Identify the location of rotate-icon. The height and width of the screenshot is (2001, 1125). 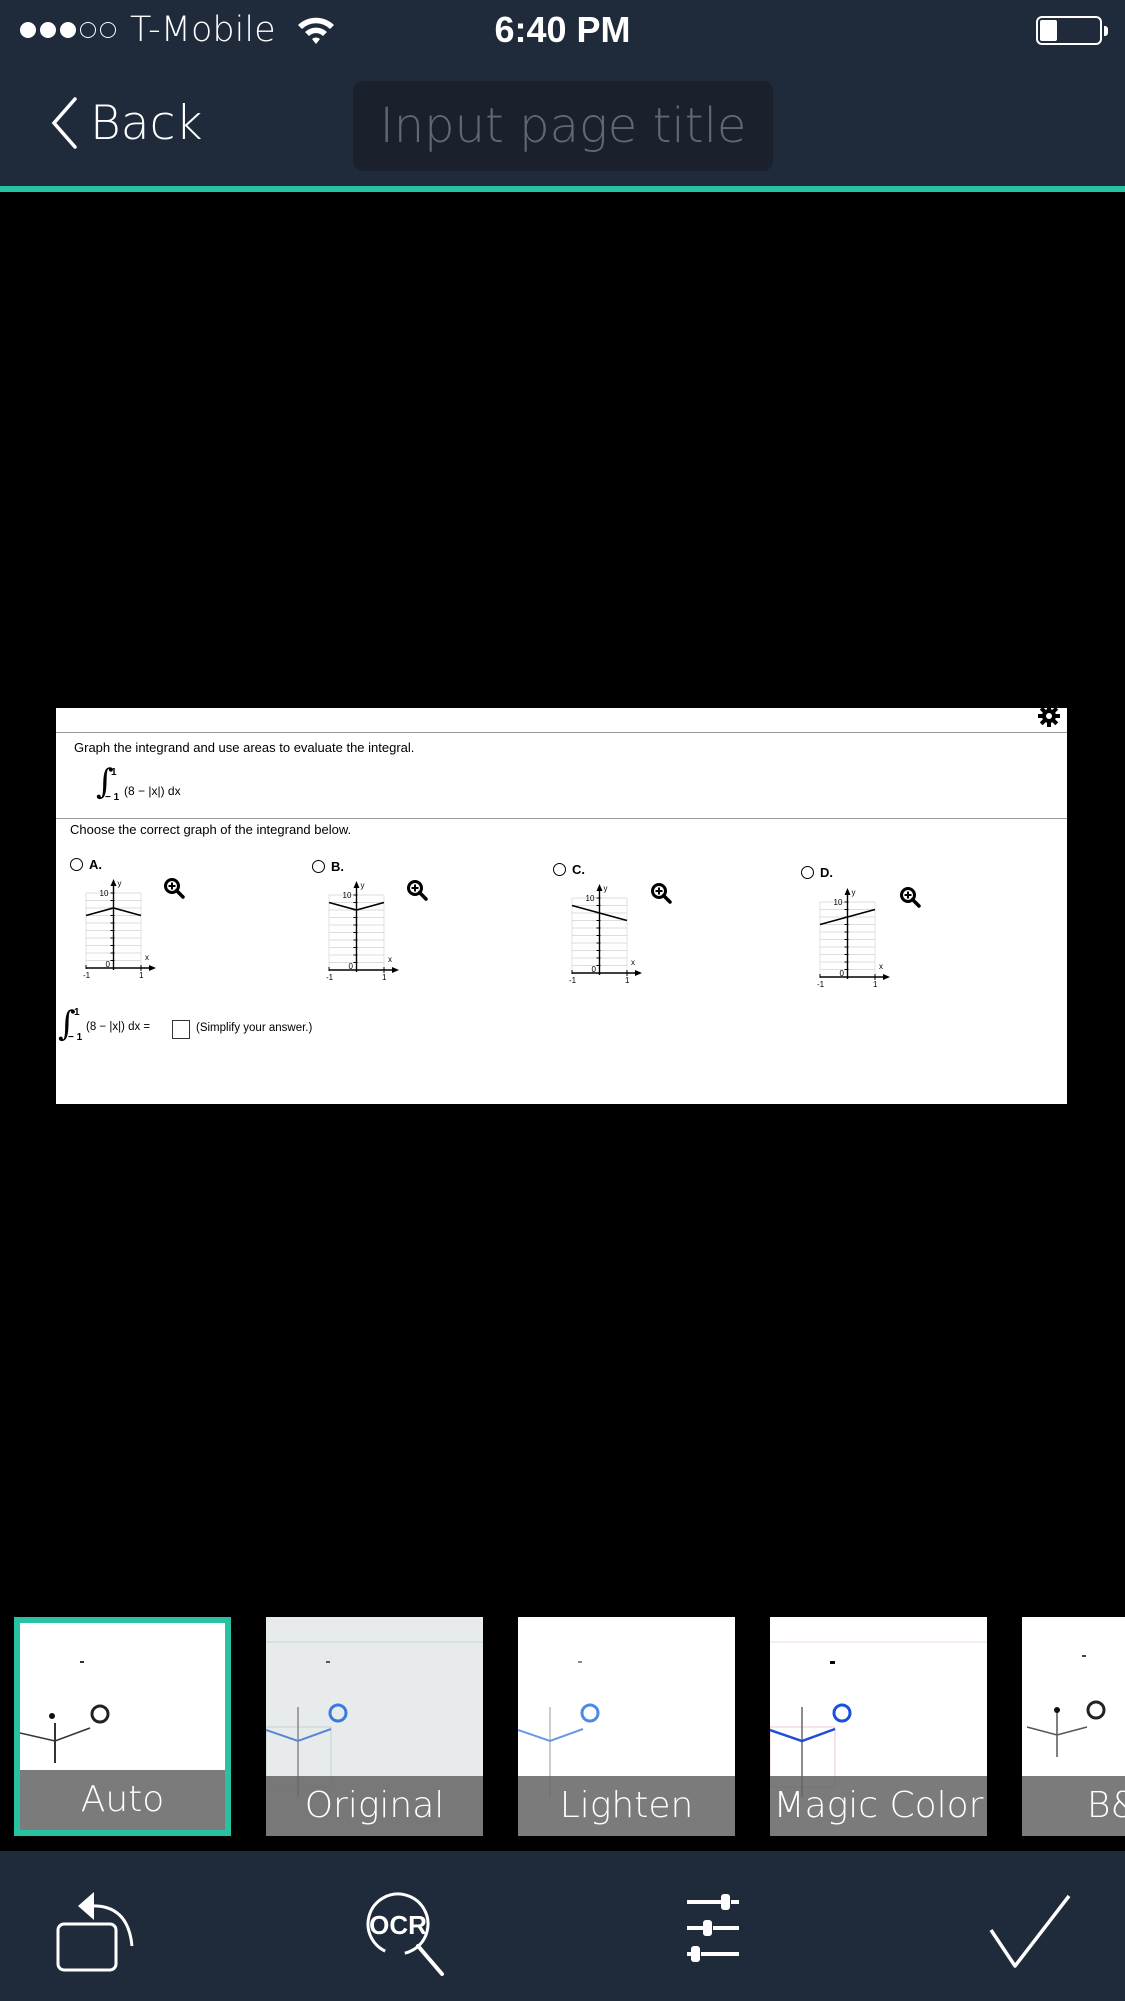
(95, 1932).